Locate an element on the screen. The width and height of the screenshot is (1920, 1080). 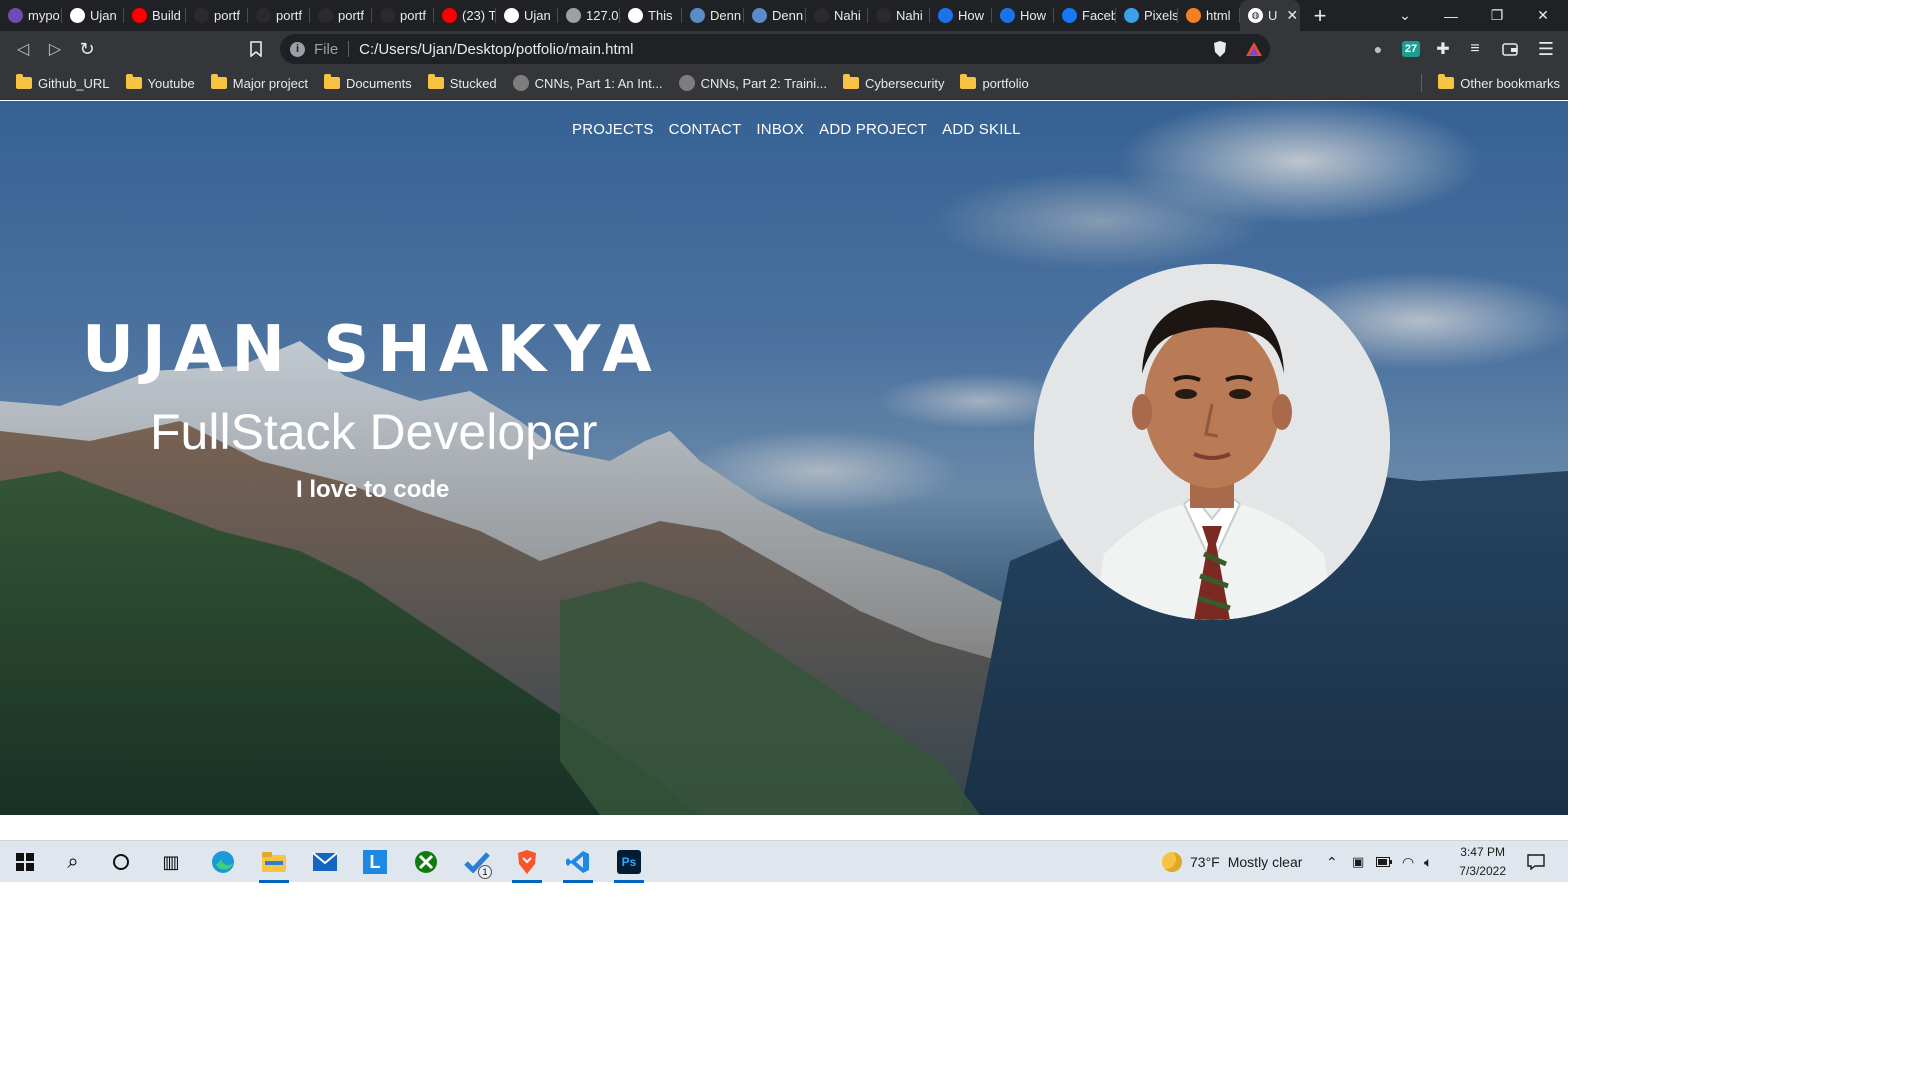
hero-role: FullStack Developer is located at coordinates (374, 432).